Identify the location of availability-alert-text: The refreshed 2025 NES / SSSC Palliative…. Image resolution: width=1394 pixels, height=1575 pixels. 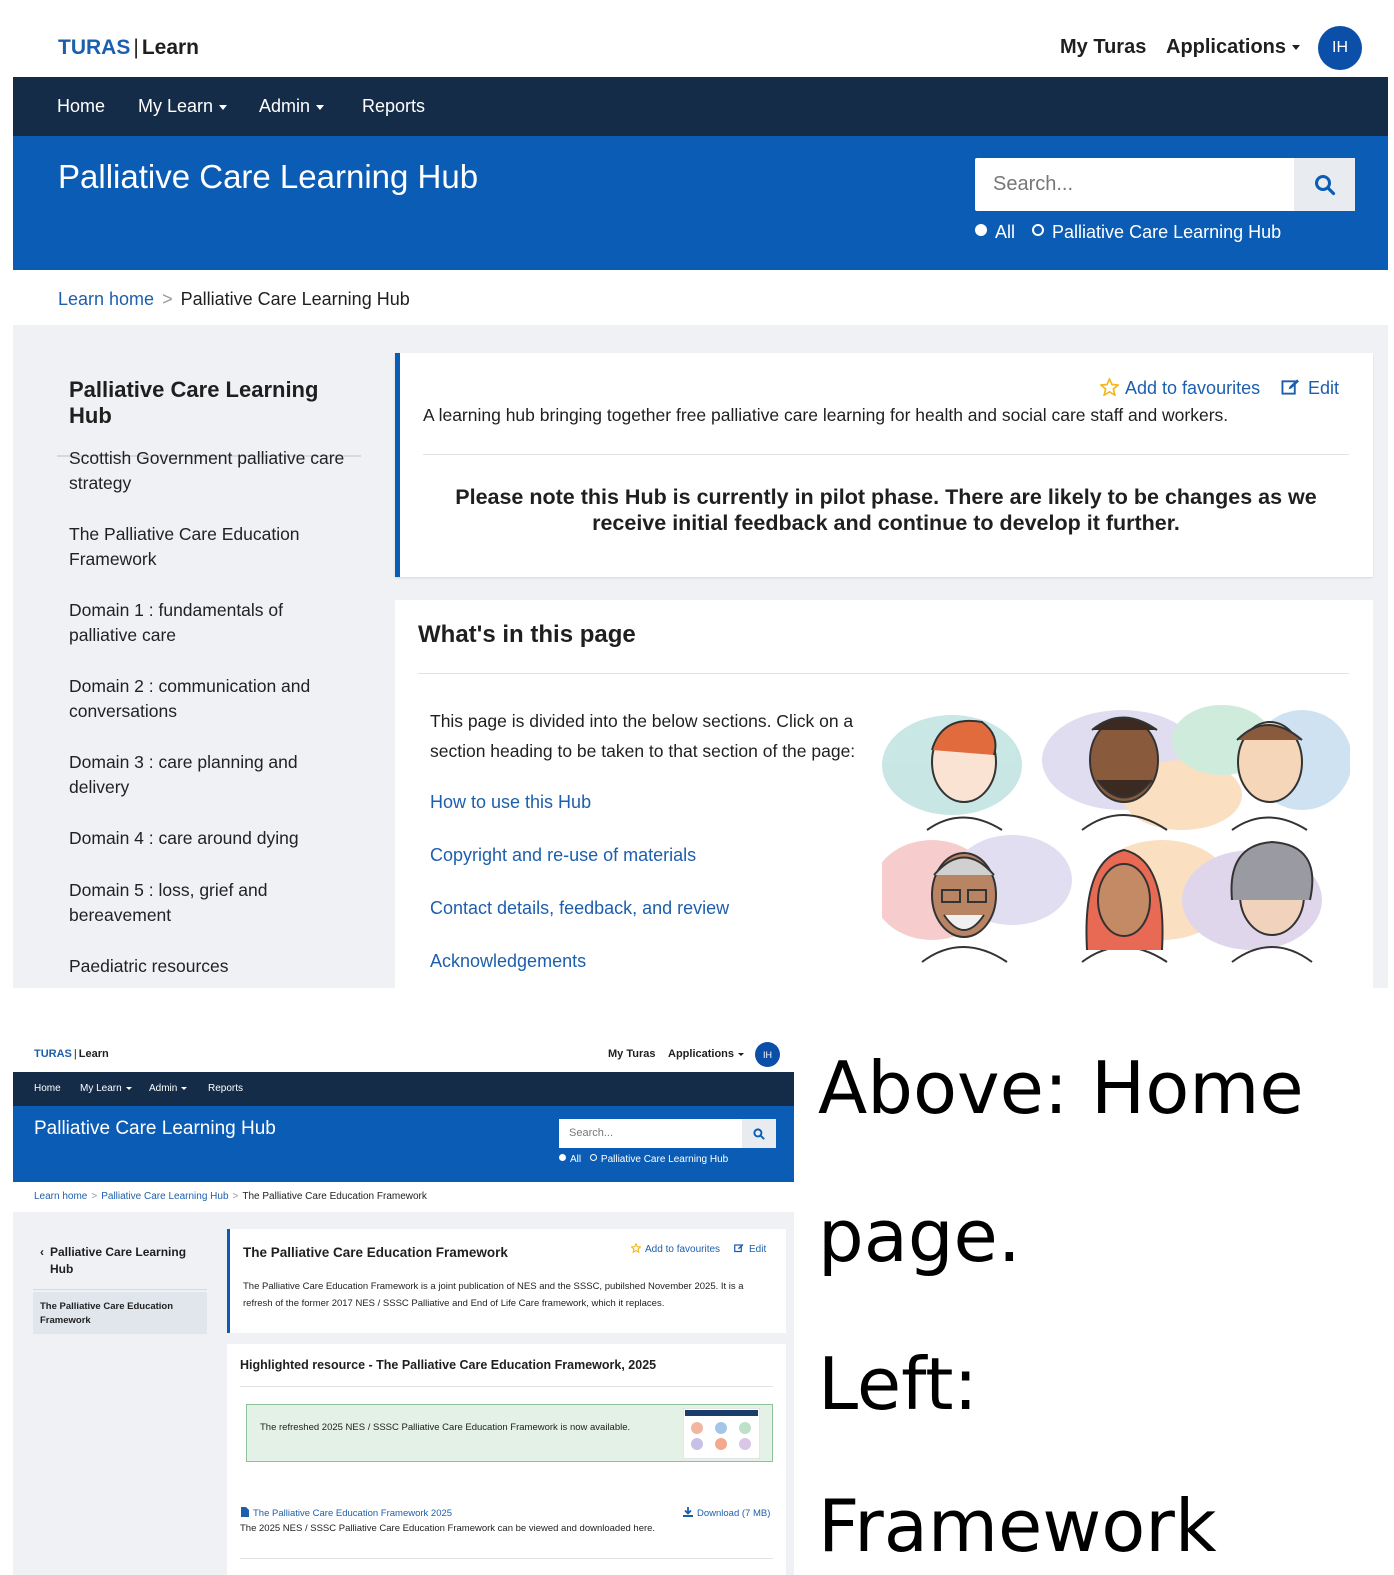
(445, 1427).